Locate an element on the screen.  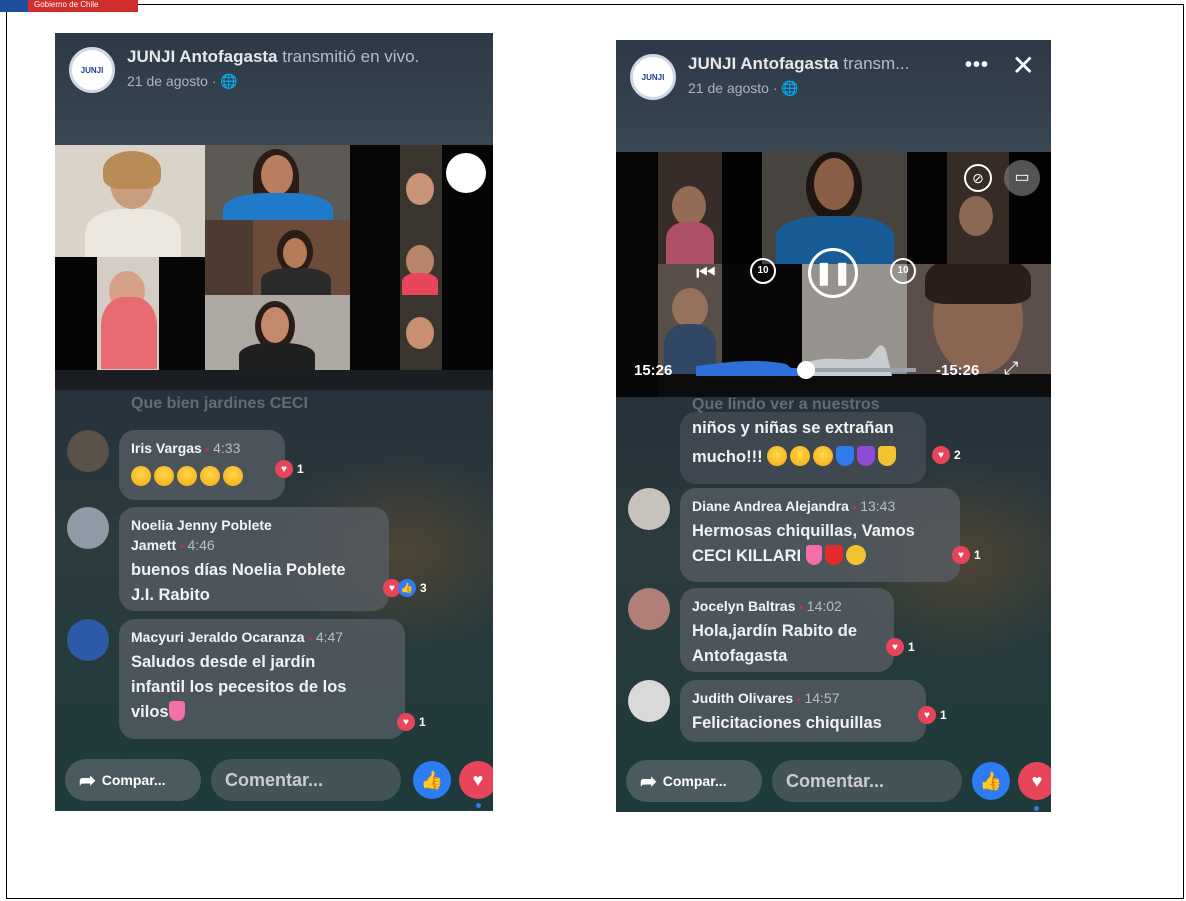
close-button: ✕ is located at coordinates (1023, 66).